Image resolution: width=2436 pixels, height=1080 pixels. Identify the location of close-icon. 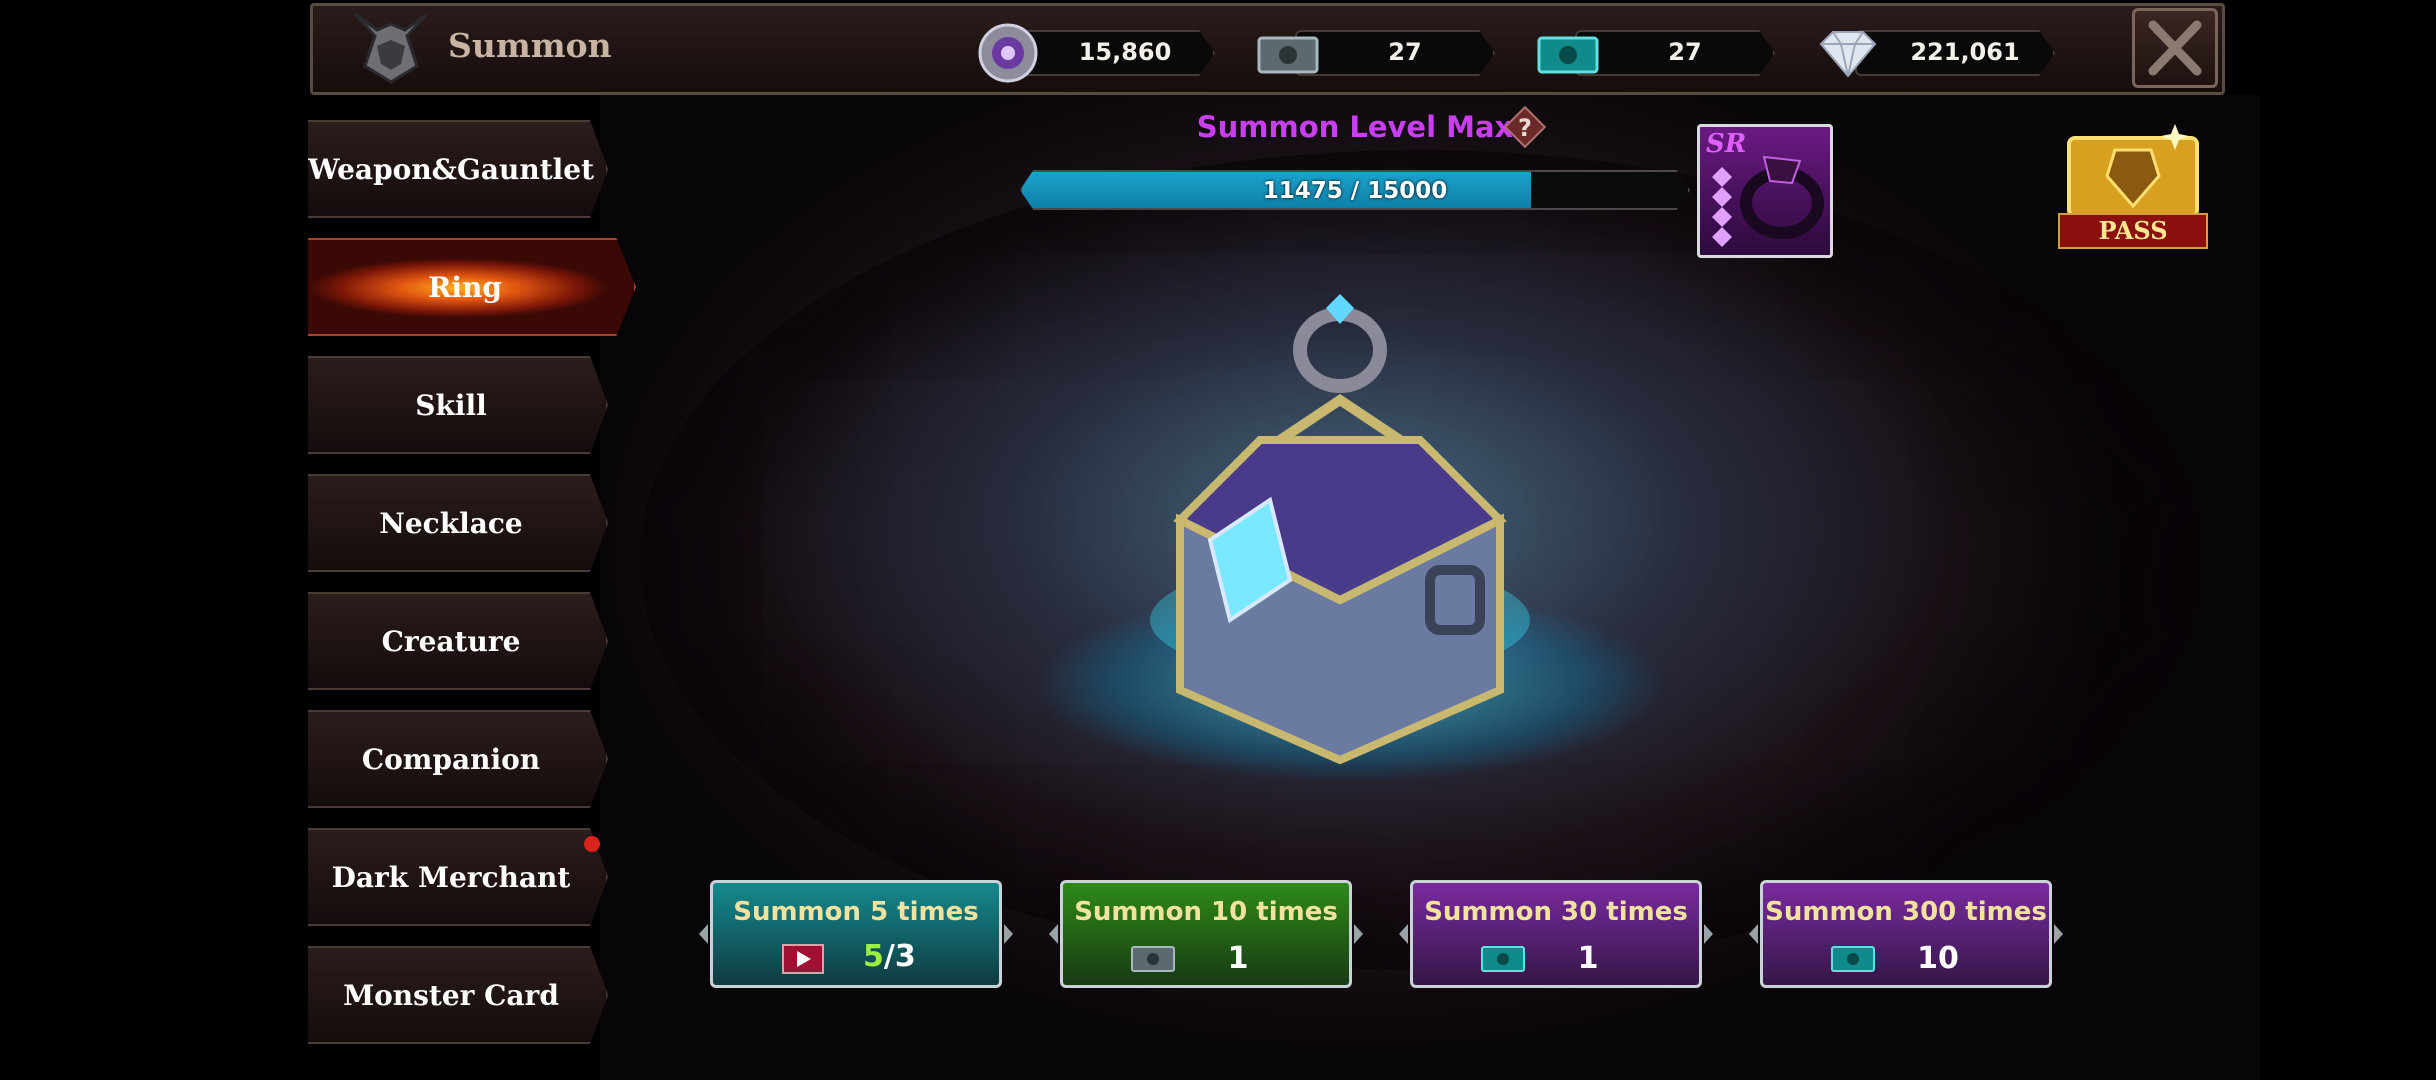
(2175, 48).